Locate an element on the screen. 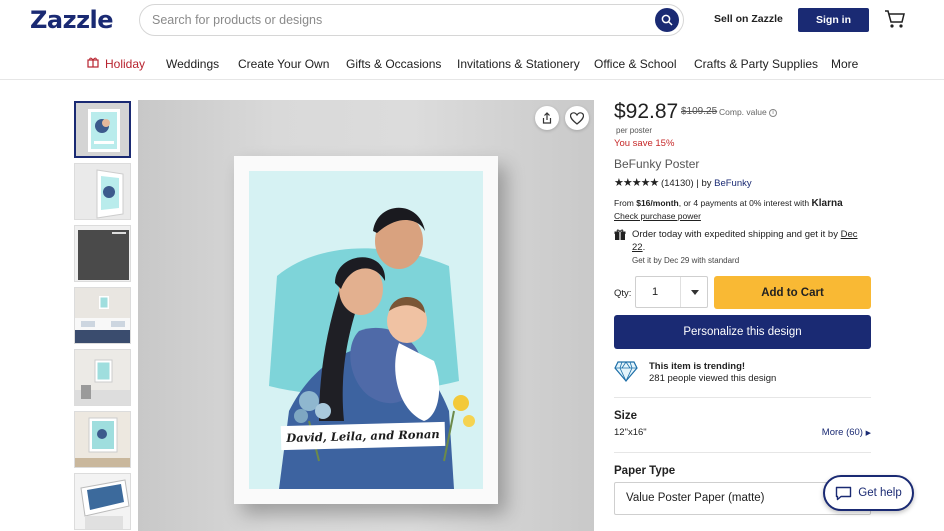 The image size is (944, 531). zazzle-logo: Zazzle is located at coordinates (72, 20).